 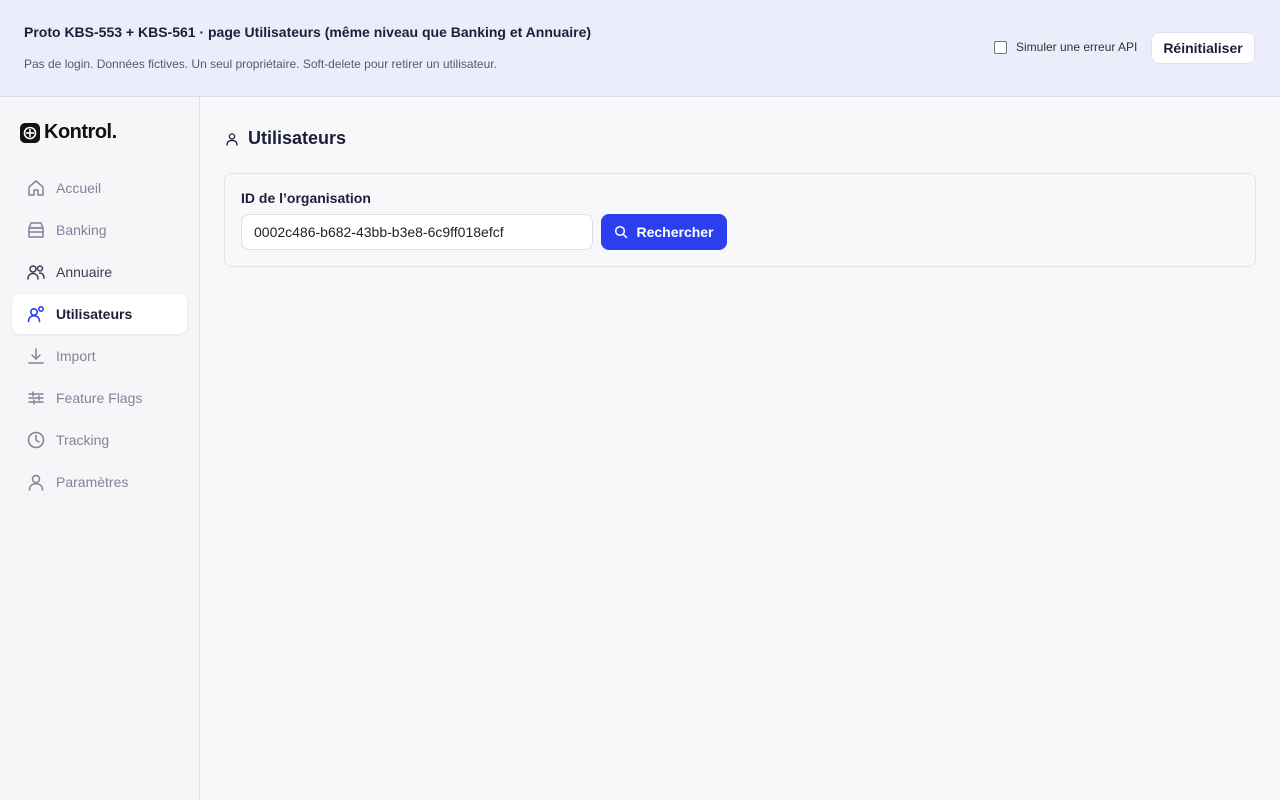 I want to click on users-icon, so click(x=36, y=272).